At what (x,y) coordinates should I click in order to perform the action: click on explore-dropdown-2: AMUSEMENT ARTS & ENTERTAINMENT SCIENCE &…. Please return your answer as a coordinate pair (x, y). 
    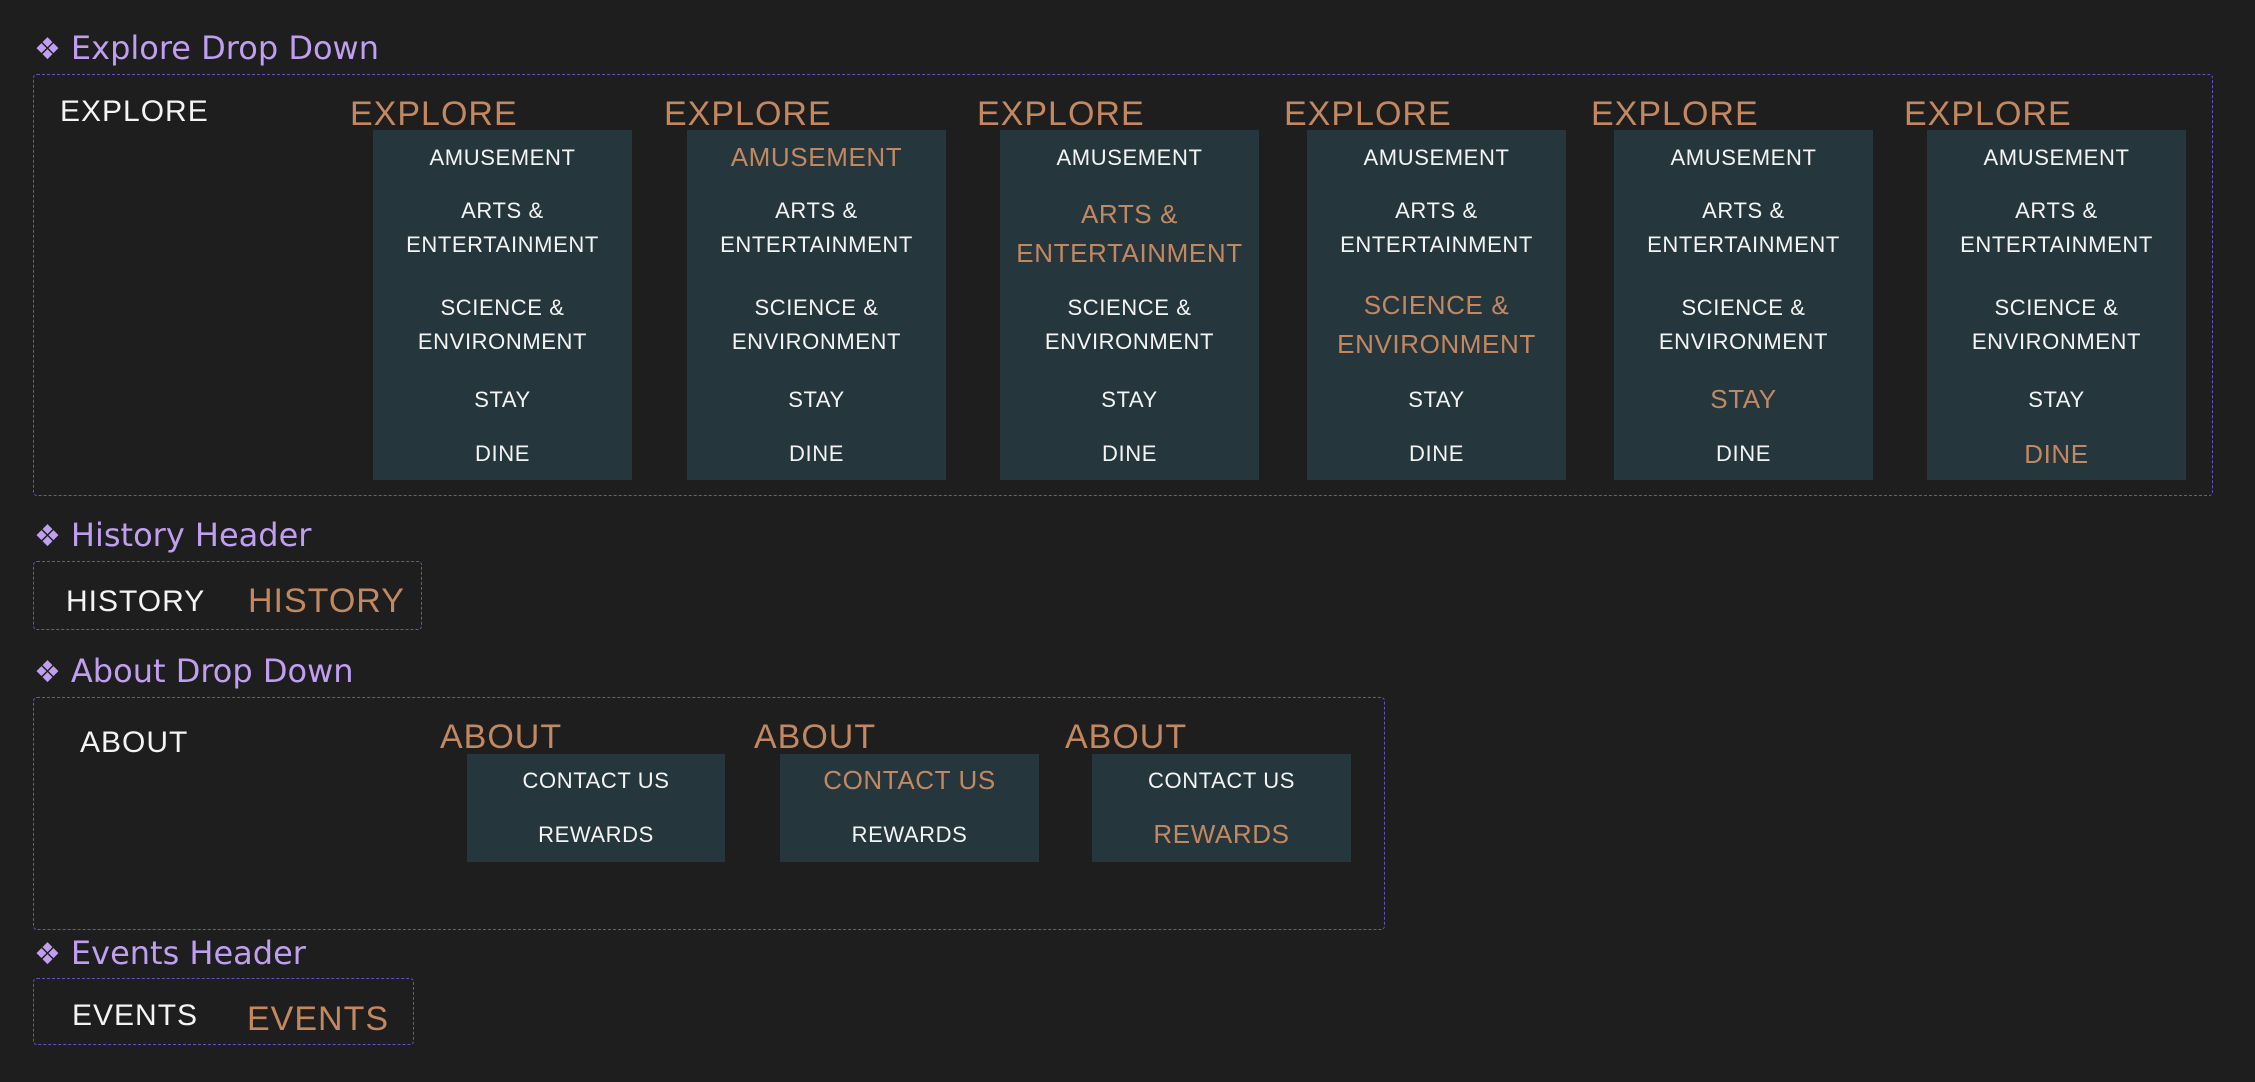
    Looking at the image, I should click on (816, 305).